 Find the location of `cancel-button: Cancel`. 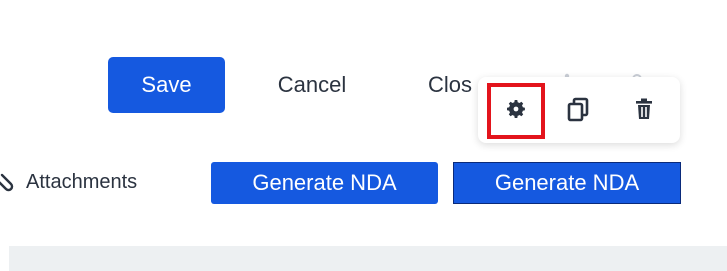

cancel-button: Cancel is located at coordinates (312, 85).